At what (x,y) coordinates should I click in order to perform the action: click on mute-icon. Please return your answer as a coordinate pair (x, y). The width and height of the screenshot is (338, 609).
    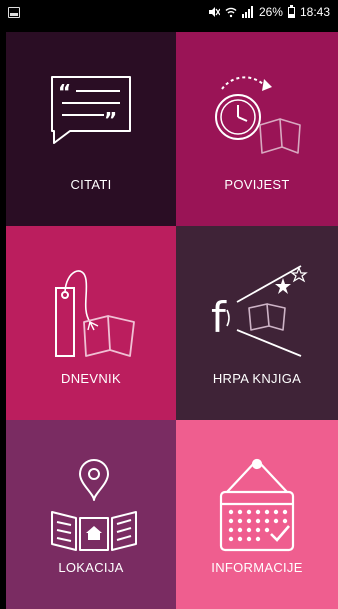
    Looking at the image, I should click on (214, 12).